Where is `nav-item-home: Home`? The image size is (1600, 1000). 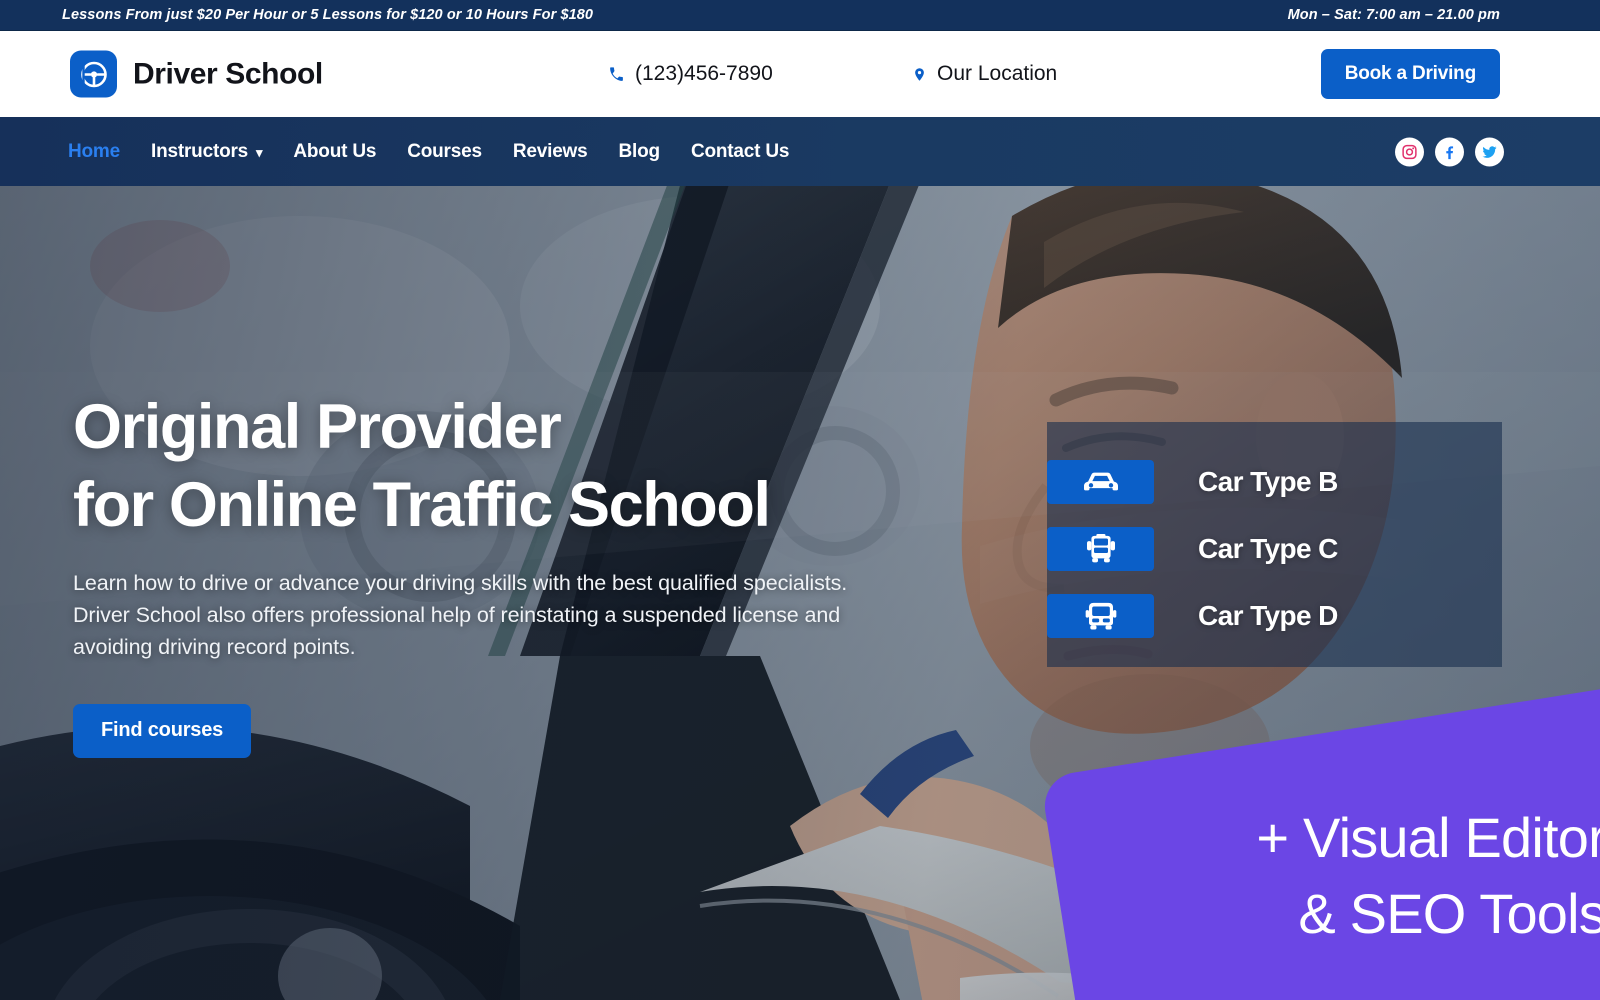 nav-item-home: Home is located at coordinates (94, 152).